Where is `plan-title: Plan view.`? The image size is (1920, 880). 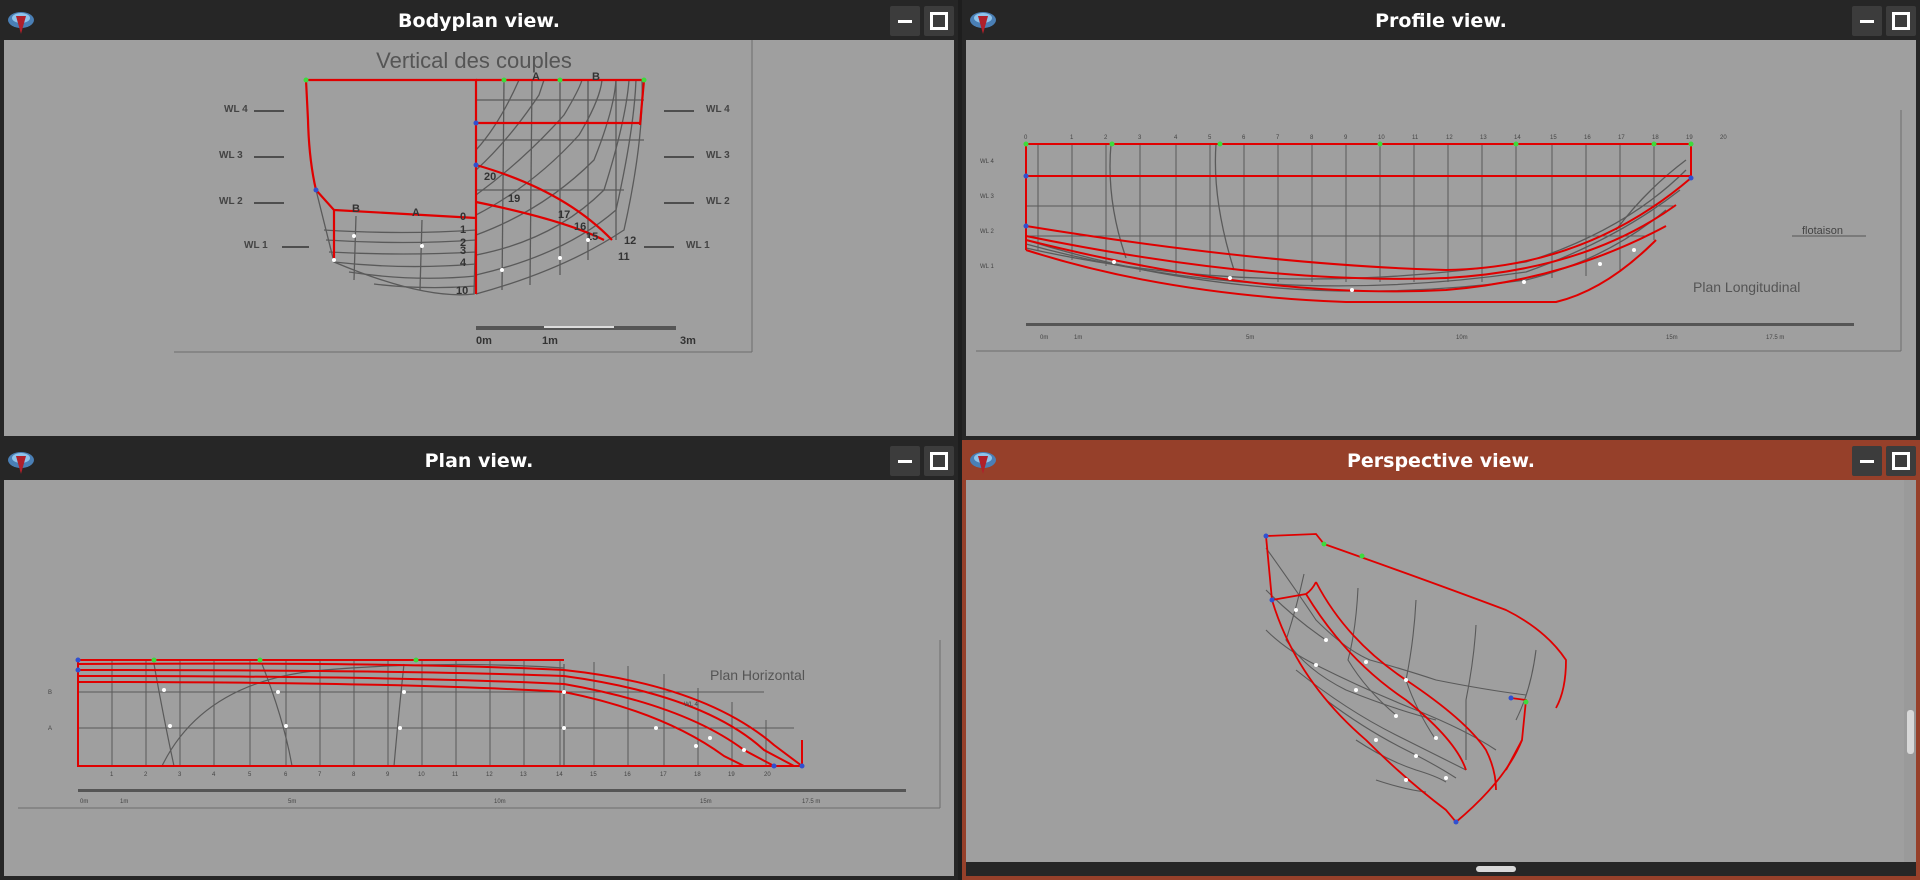
plan-title: Plan view. is located at coordinates (479, 461).